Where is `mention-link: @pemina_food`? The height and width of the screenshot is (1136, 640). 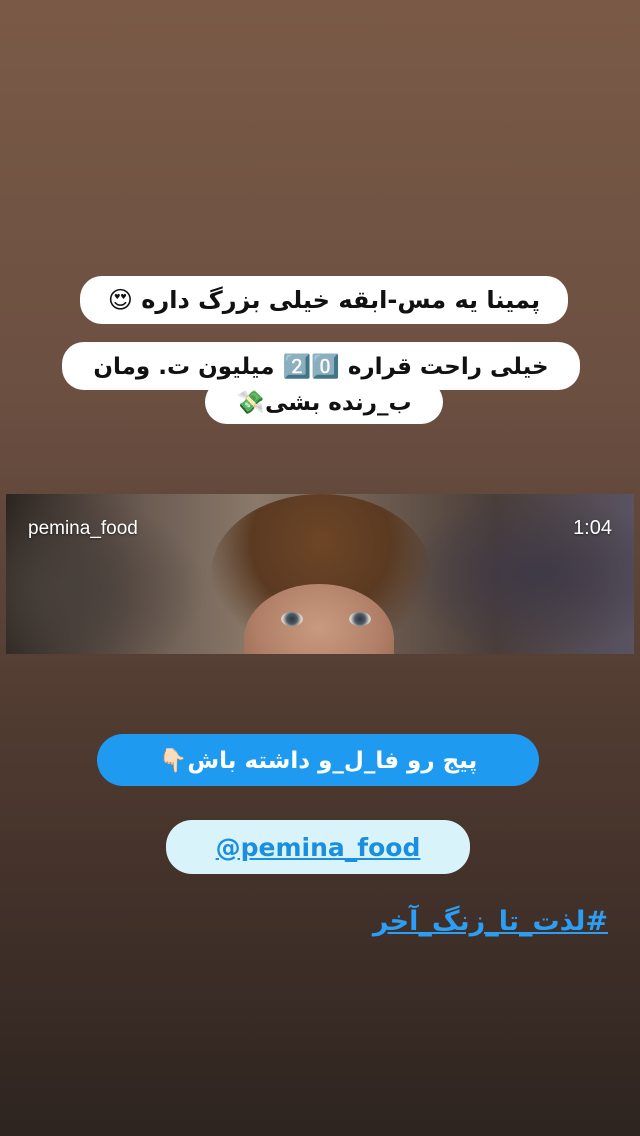
mention-link: @pemina_food is located at coordinates (318, 847).